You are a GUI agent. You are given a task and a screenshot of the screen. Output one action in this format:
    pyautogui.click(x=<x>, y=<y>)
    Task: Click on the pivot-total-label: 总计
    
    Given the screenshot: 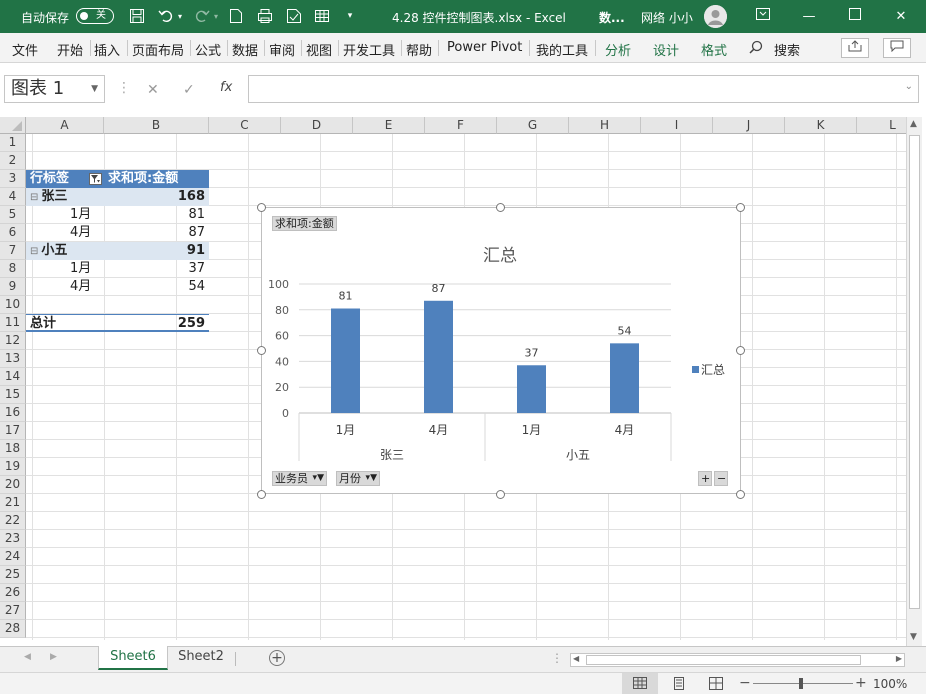 What is the action you would take?
    pyautogui.click(x=65, y=323)
    